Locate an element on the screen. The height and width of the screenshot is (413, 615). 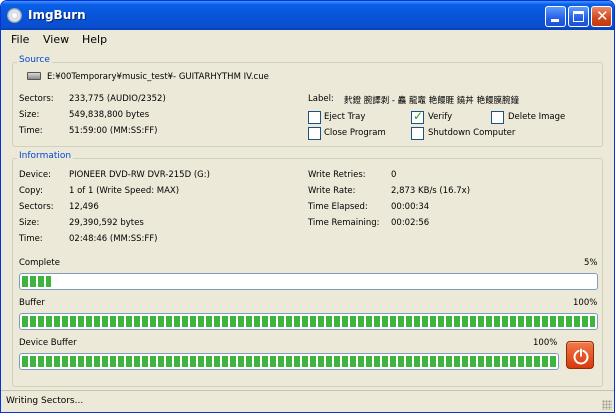
cancel-power-button is located at coordinates (580, 355).